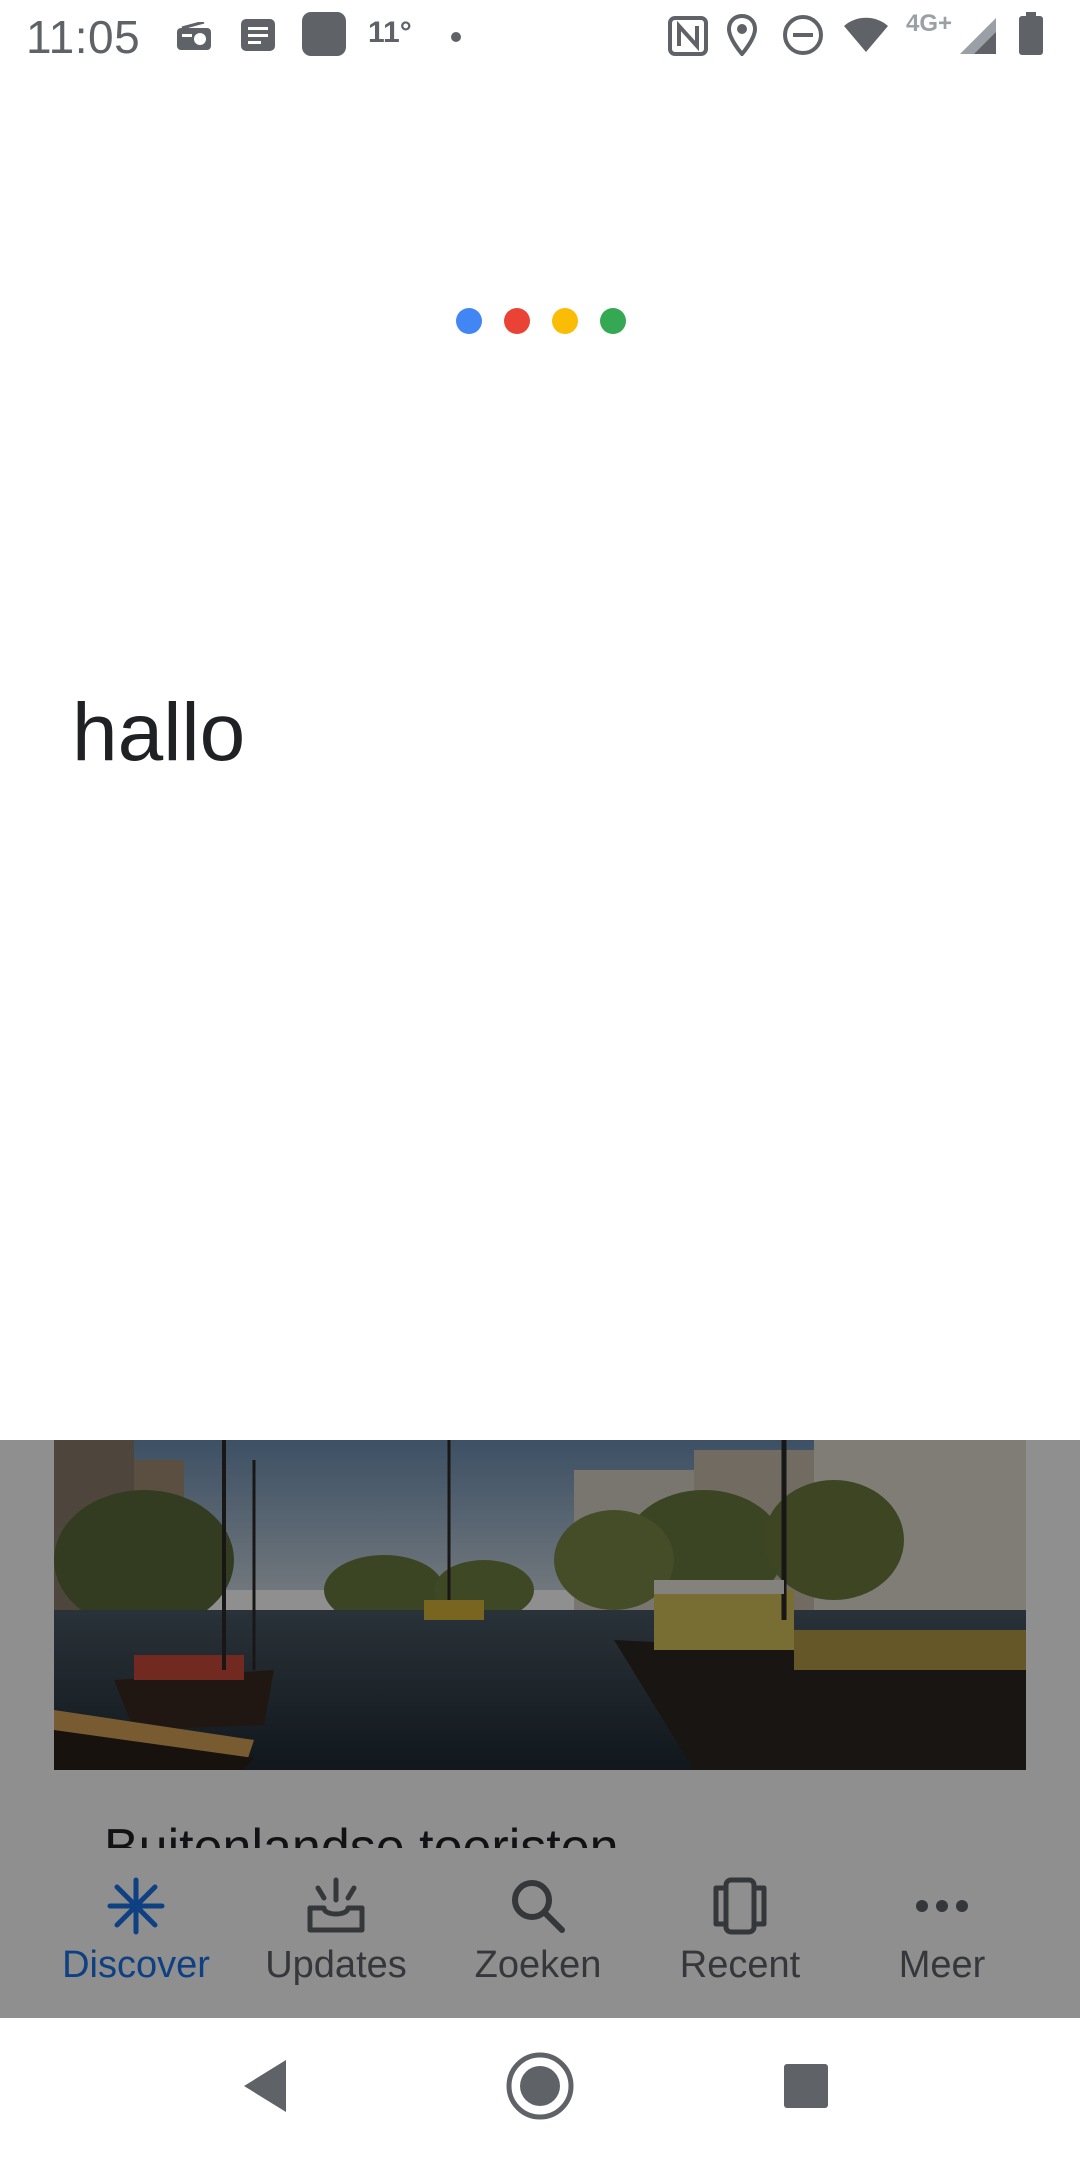 This screenshot has height=2160, width=1080. What do you see at coordinates (942, 1931) in the screenshot?
I see `tab-meer: Meer` at bounding box center [942, 1931].